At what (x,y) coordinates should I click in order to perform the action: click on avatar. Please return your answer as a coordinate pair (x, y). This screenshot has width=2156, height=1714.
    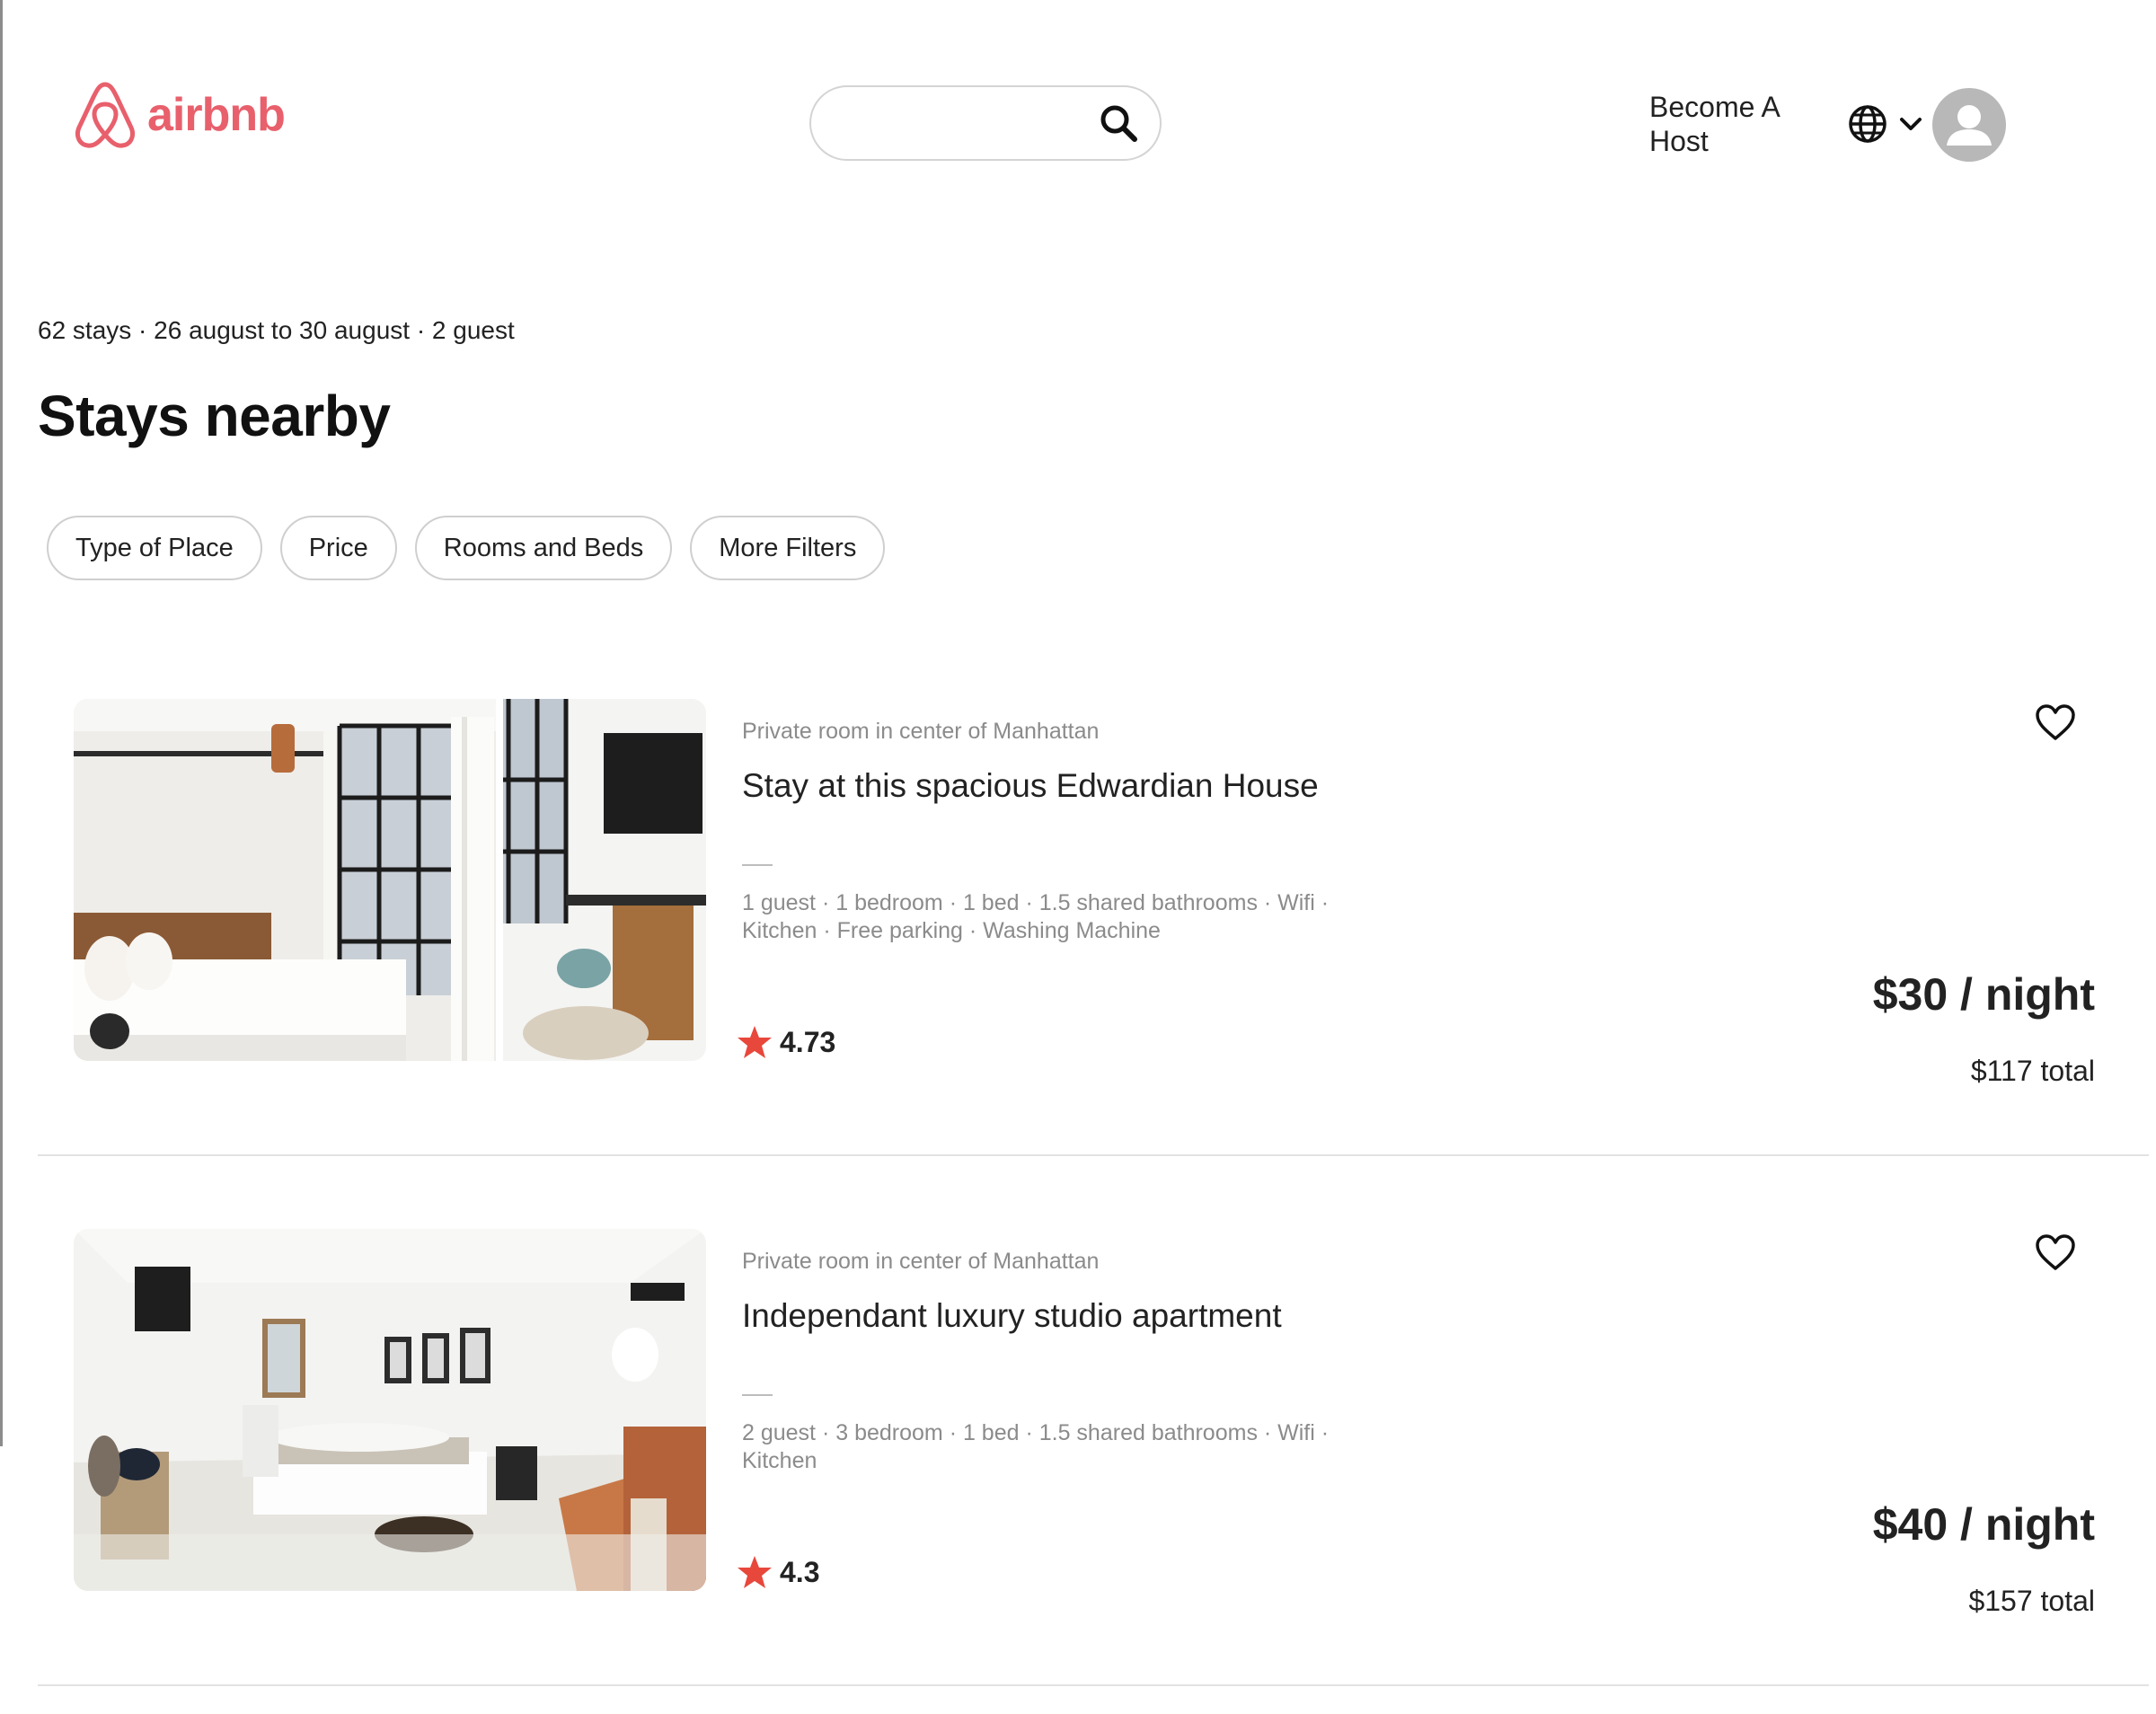
    Looking at the image, I should click on (1969, 125).